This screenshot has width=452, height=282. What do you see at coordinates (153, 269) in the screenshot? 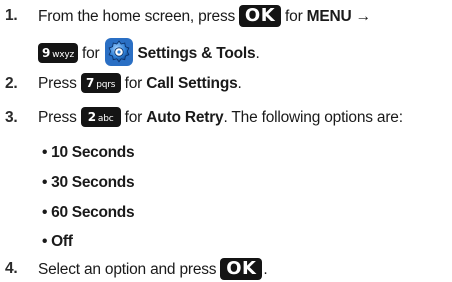
I see `step-text: Select an option and press OK.` at bounding box center [153, 269].